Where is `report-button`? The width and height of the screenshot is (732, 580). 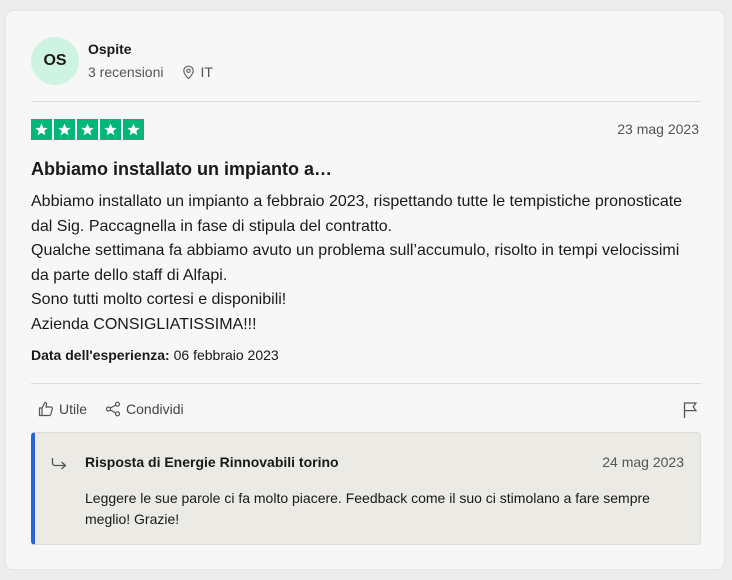 report-button is located at coordinates (690, 412).